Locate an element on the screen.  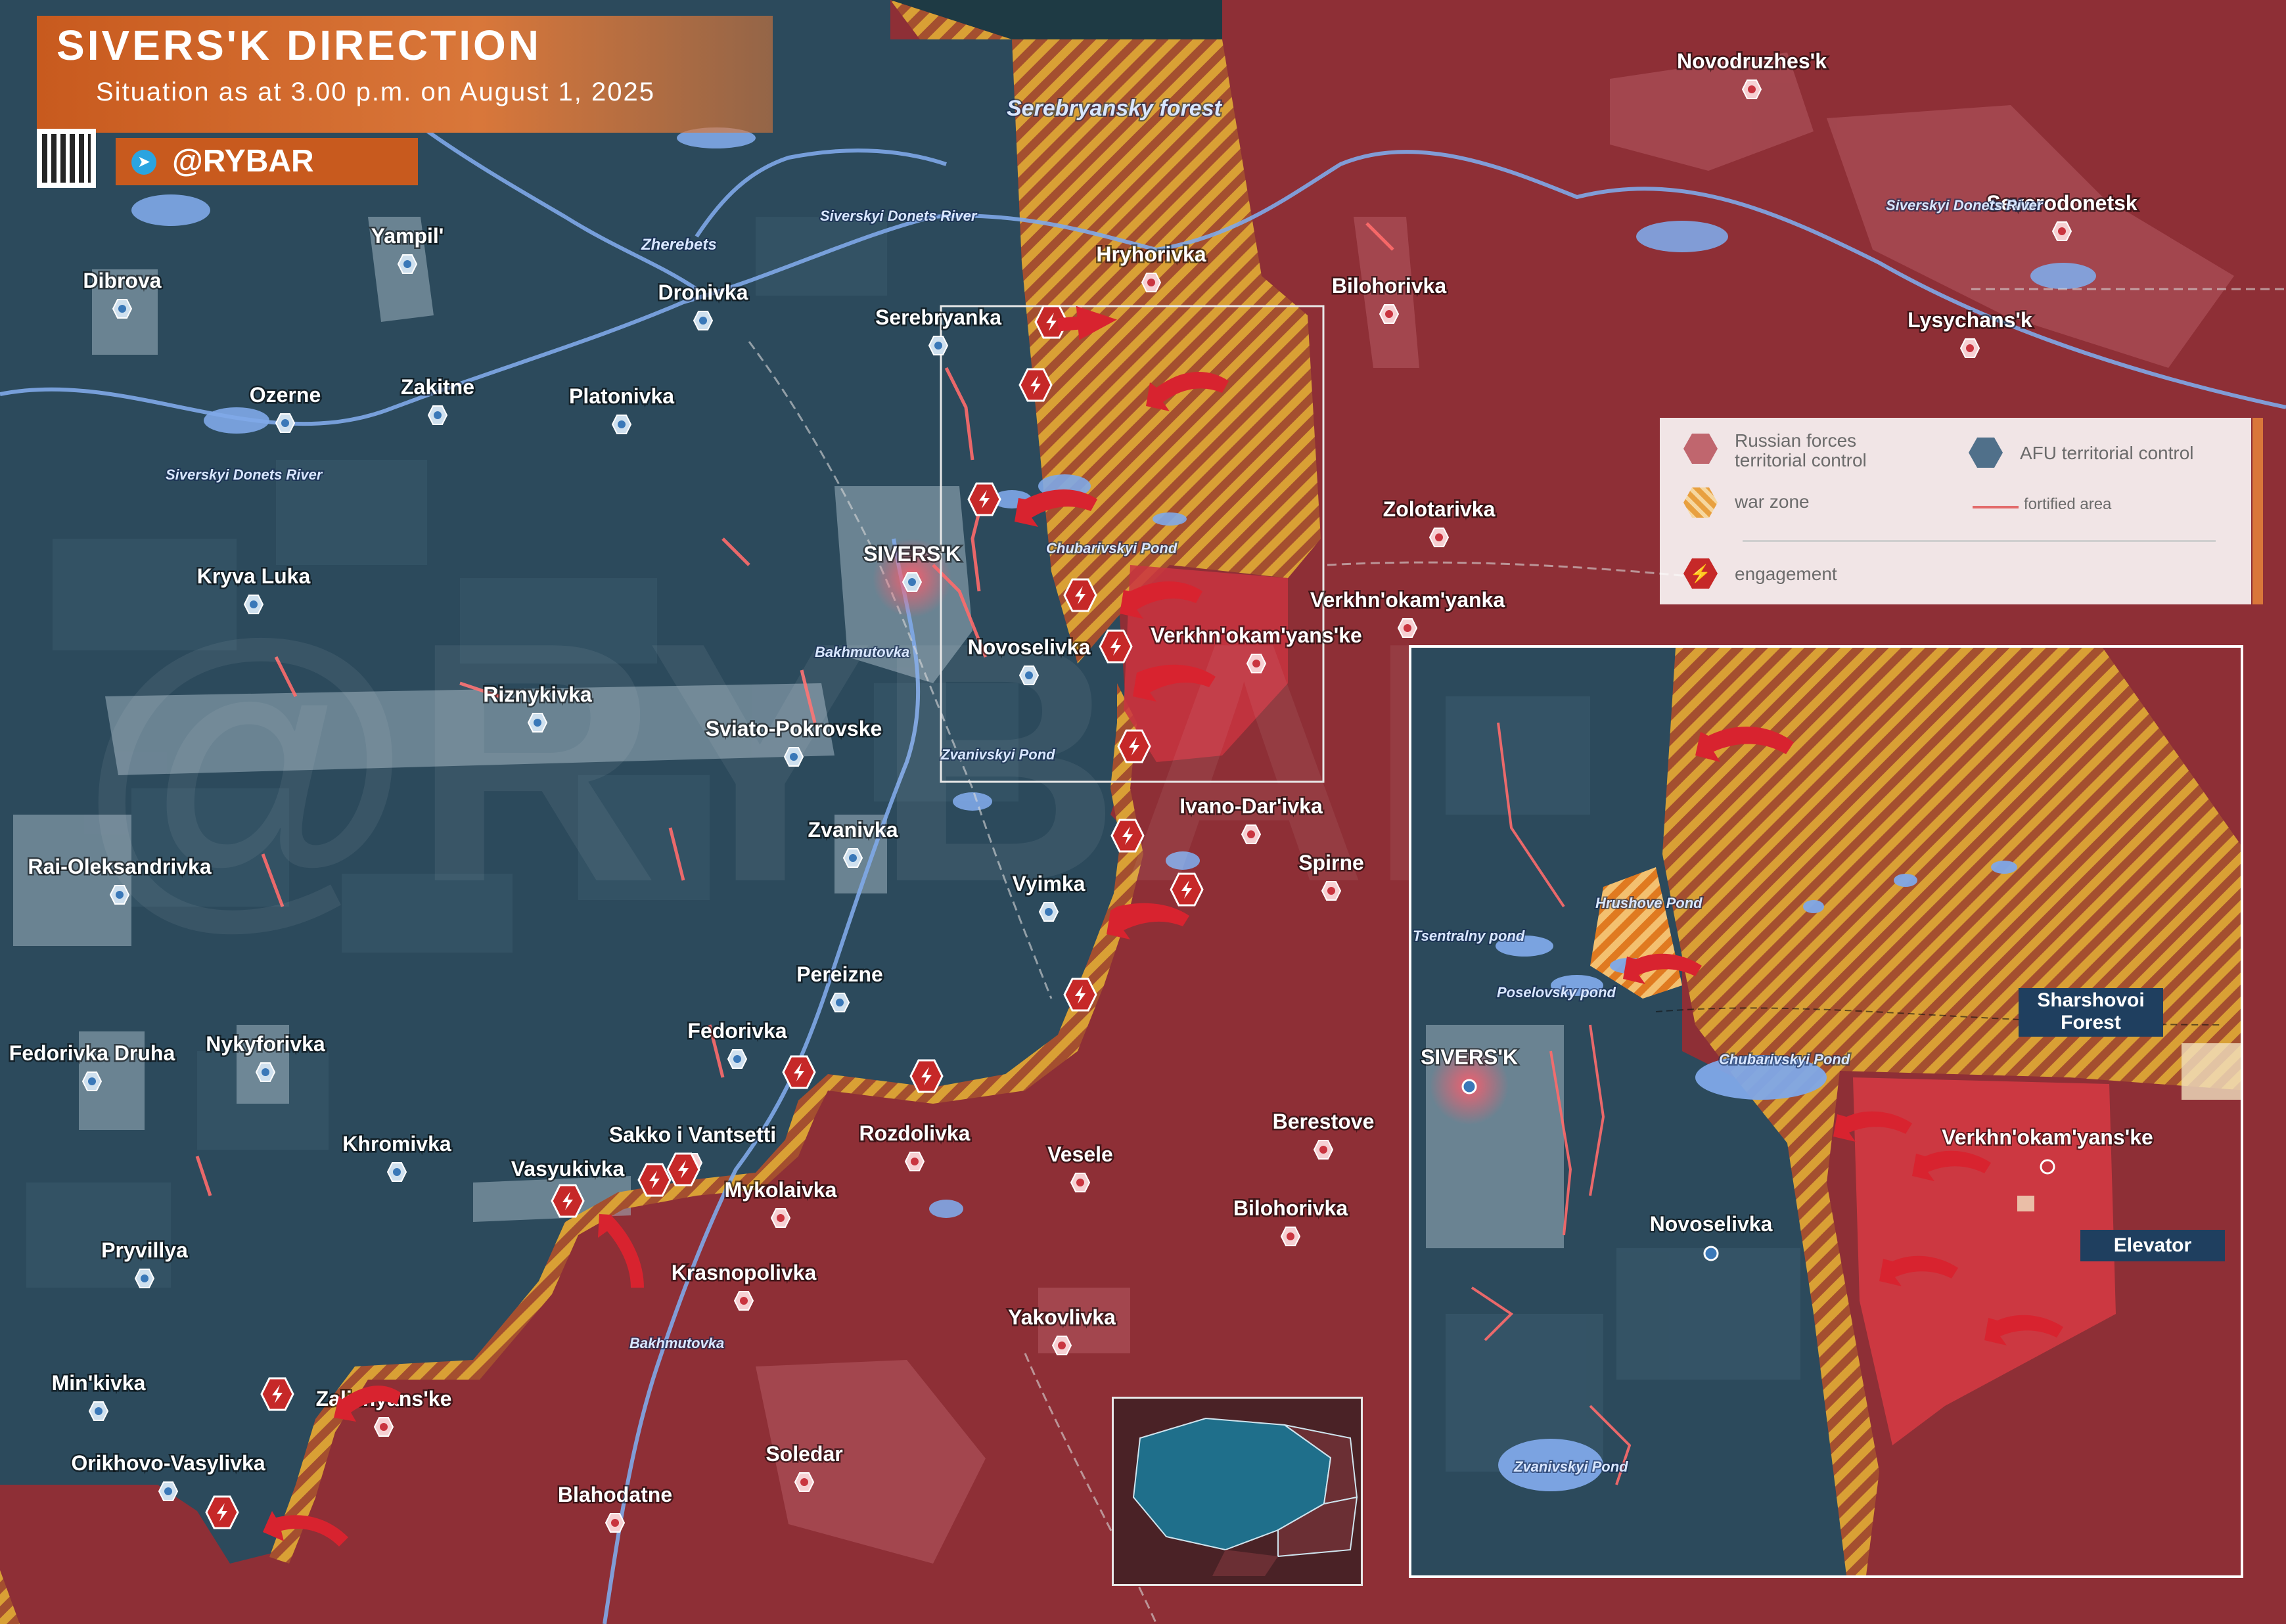
settlement-label: Sakko i Vantsetti is located at coordinates (692, 1134).